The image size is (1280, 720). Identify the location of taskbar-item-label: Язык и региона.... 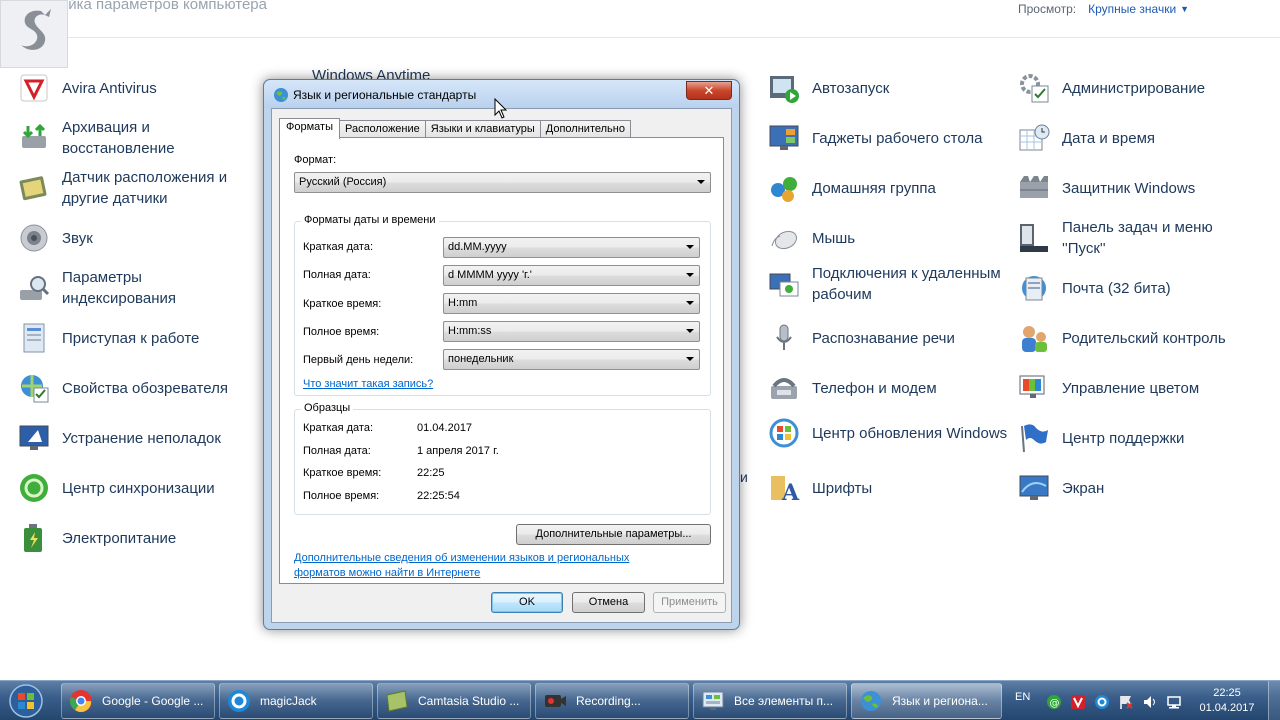
(940, 701).